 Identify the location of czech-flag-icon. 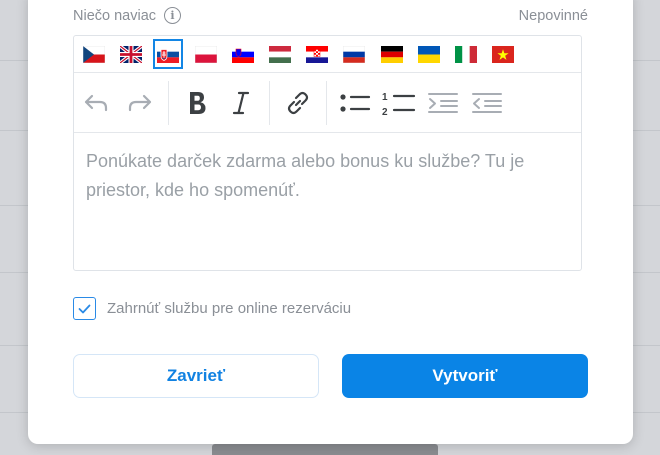
(94, 54).